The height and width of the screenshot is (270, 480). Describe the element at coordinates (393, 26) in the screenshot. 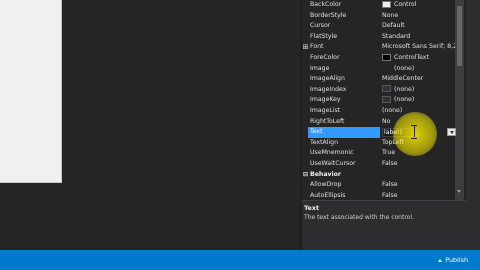

I see `property-value-text: Default` at that location.